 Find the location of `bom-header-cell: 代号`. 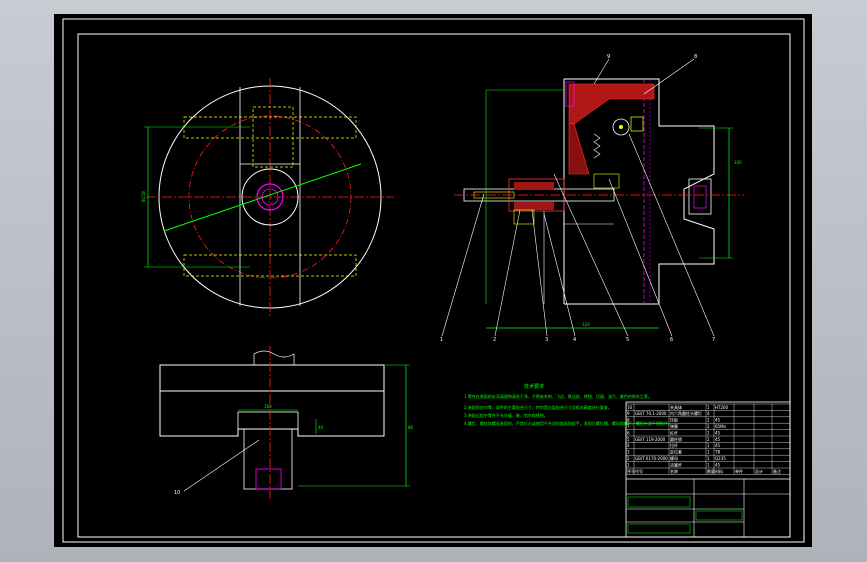

bom-header-cell: 代号 is located at coordinates (639, 471).